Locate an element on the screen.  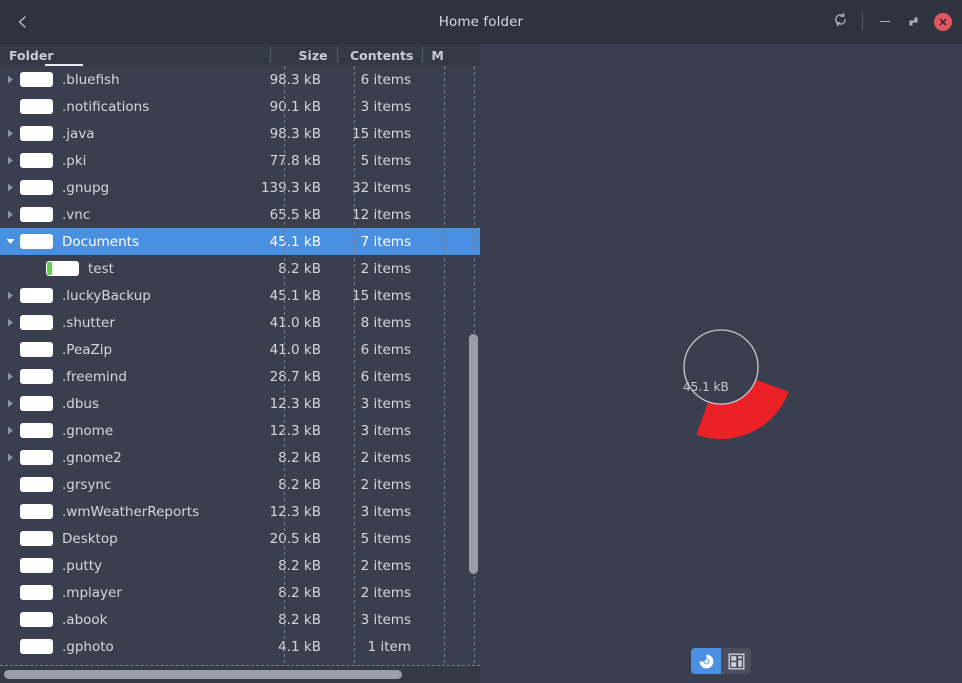
row-name-cell: .gnome is located at coordinates (130, 431).